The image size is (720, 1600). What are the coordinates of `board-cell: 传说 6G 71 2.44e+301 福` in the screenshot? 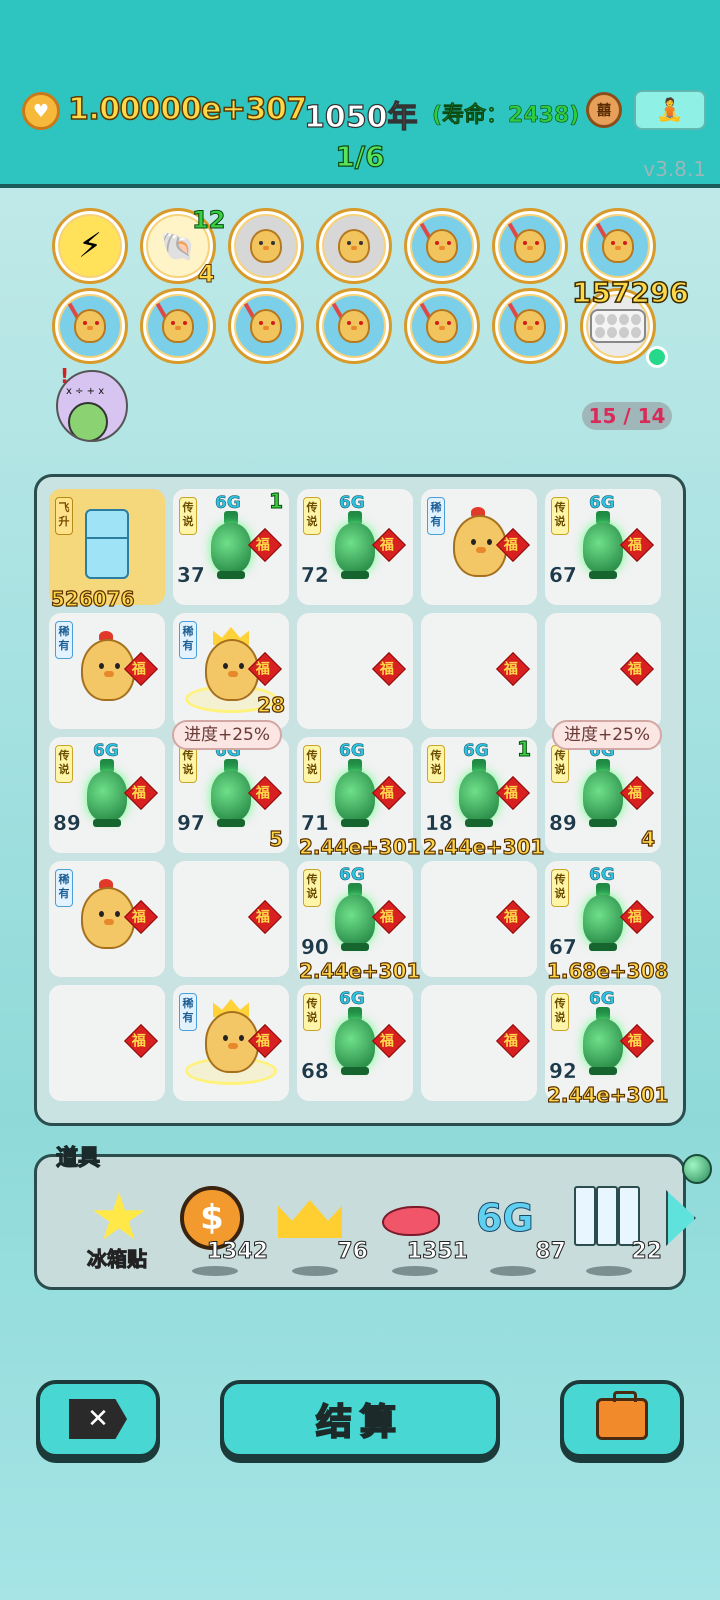 It's located at (359, 798).